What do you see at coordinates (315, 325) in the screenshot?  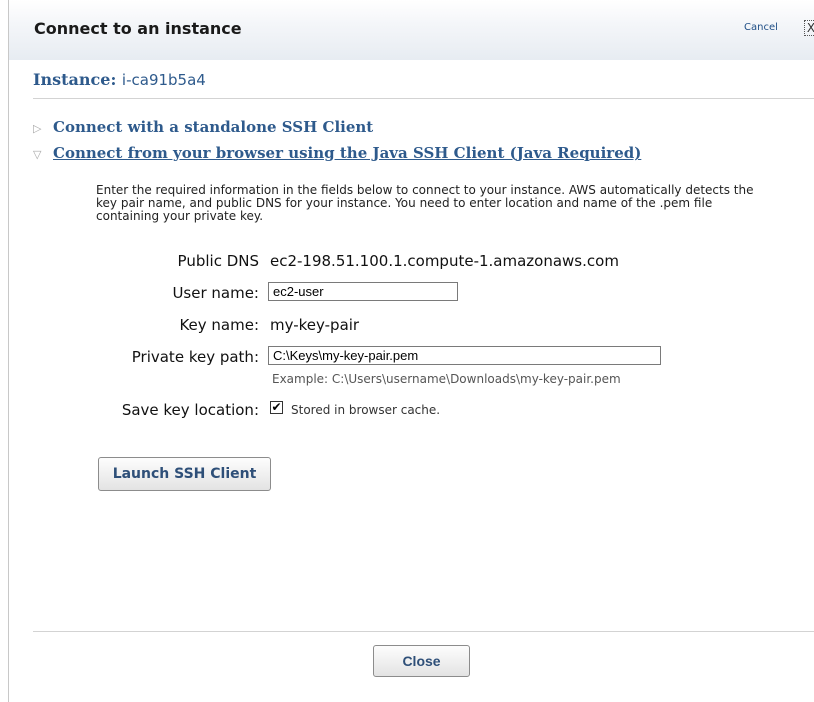 I see `key-name-value: my-key-pair` at bounding box center [315, 325].